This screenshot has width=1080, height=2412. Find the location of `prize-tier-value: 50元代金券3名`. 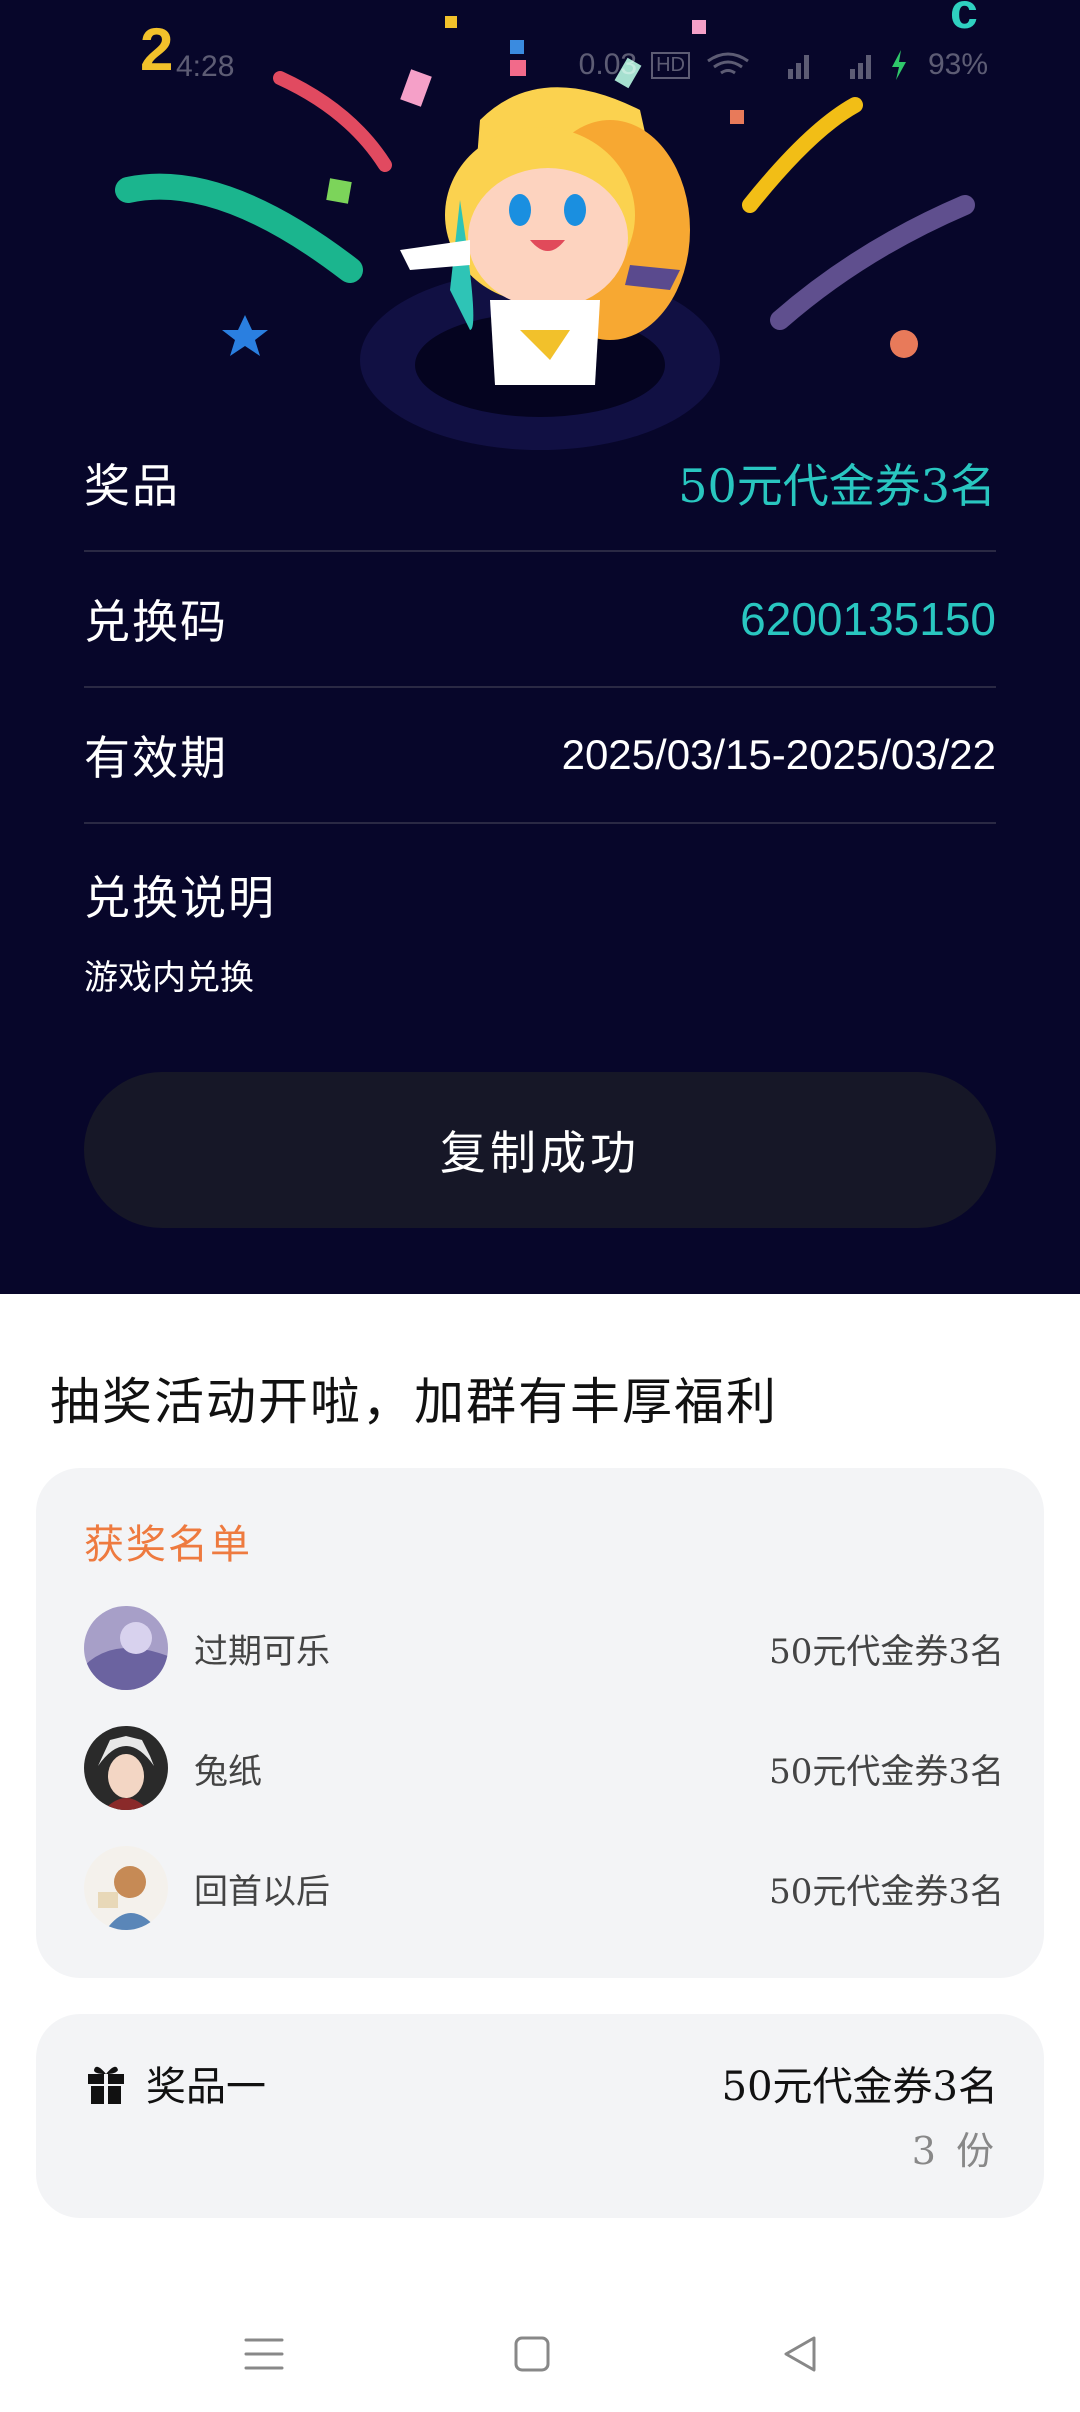

prize-tier-value: 50元代金券3名 is located at coordinates (859, 2087).